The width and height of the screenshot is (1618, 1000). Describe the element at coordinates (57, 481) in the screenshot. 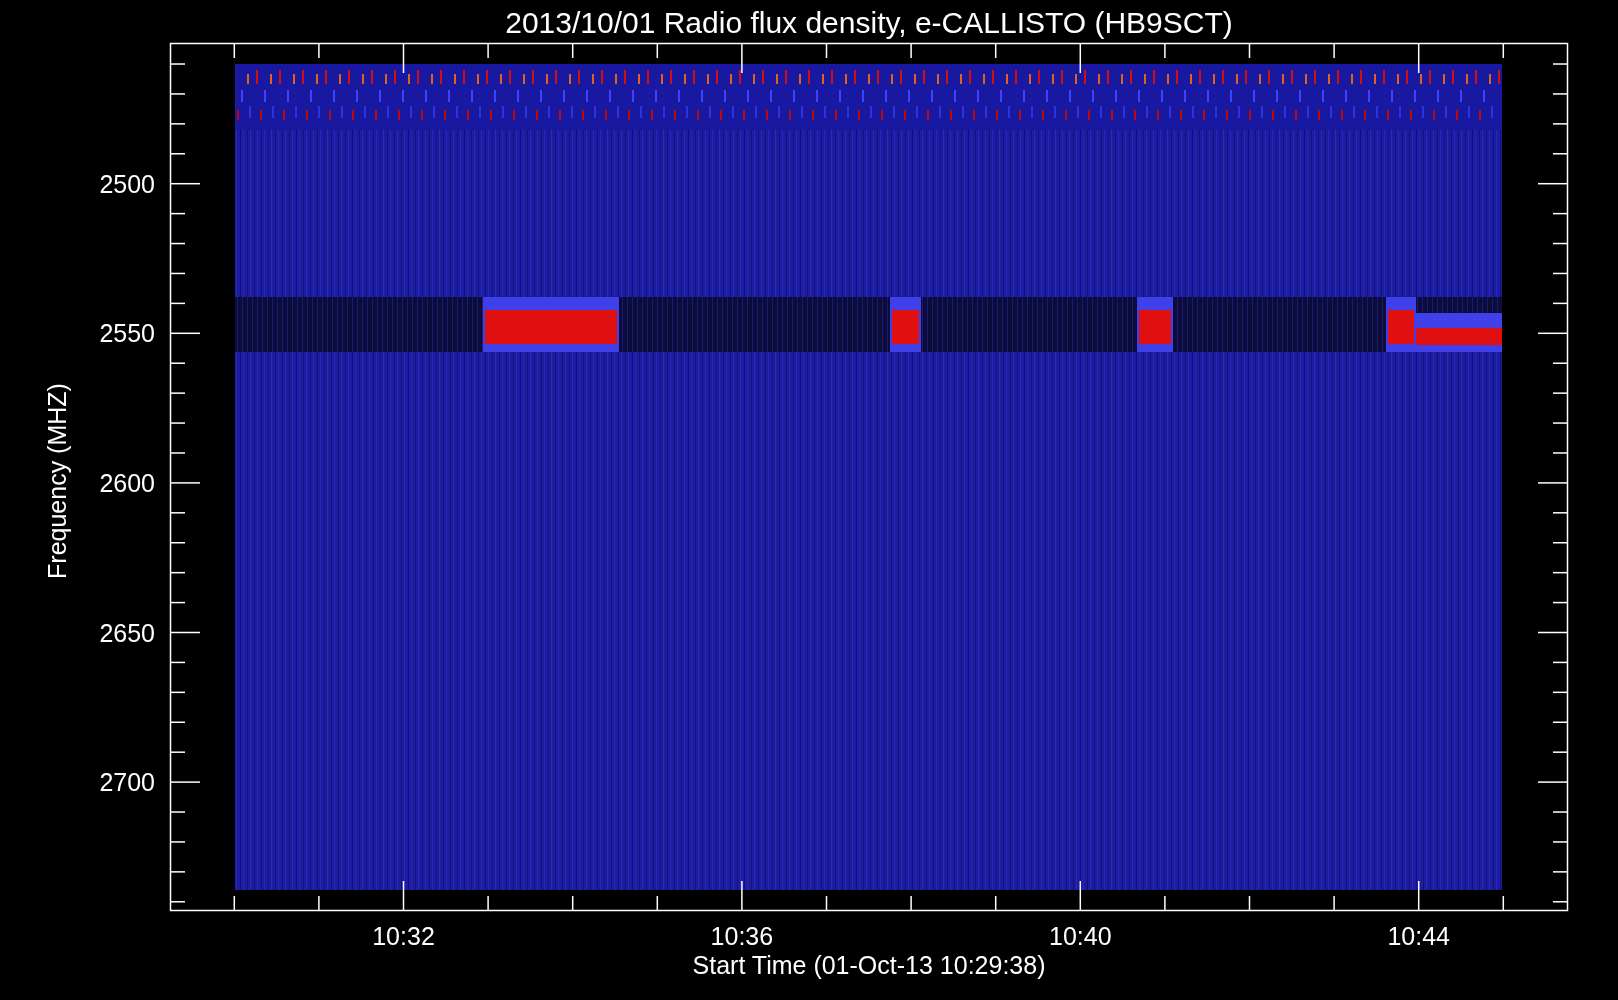

I see `y-axis-label: Frequency (MHZ)` at that location.